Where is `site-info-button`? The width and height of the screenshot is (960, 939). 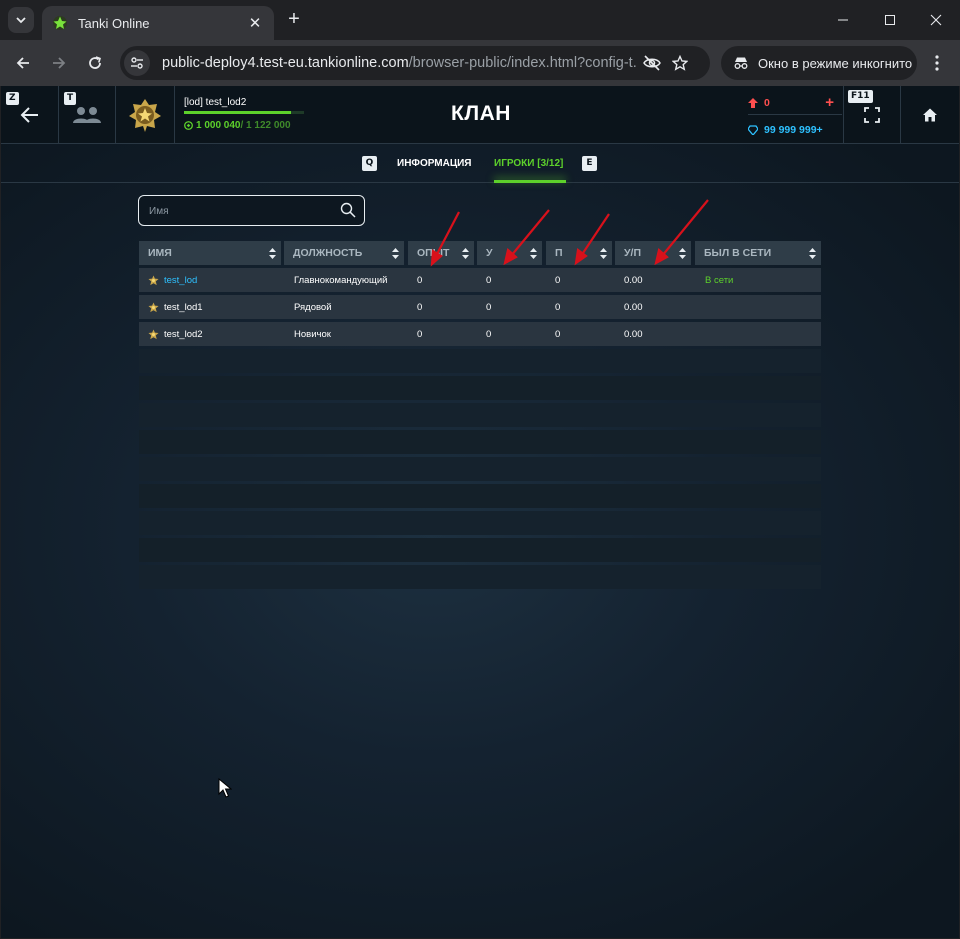
site-info-button is located at coordinates (137, 63).